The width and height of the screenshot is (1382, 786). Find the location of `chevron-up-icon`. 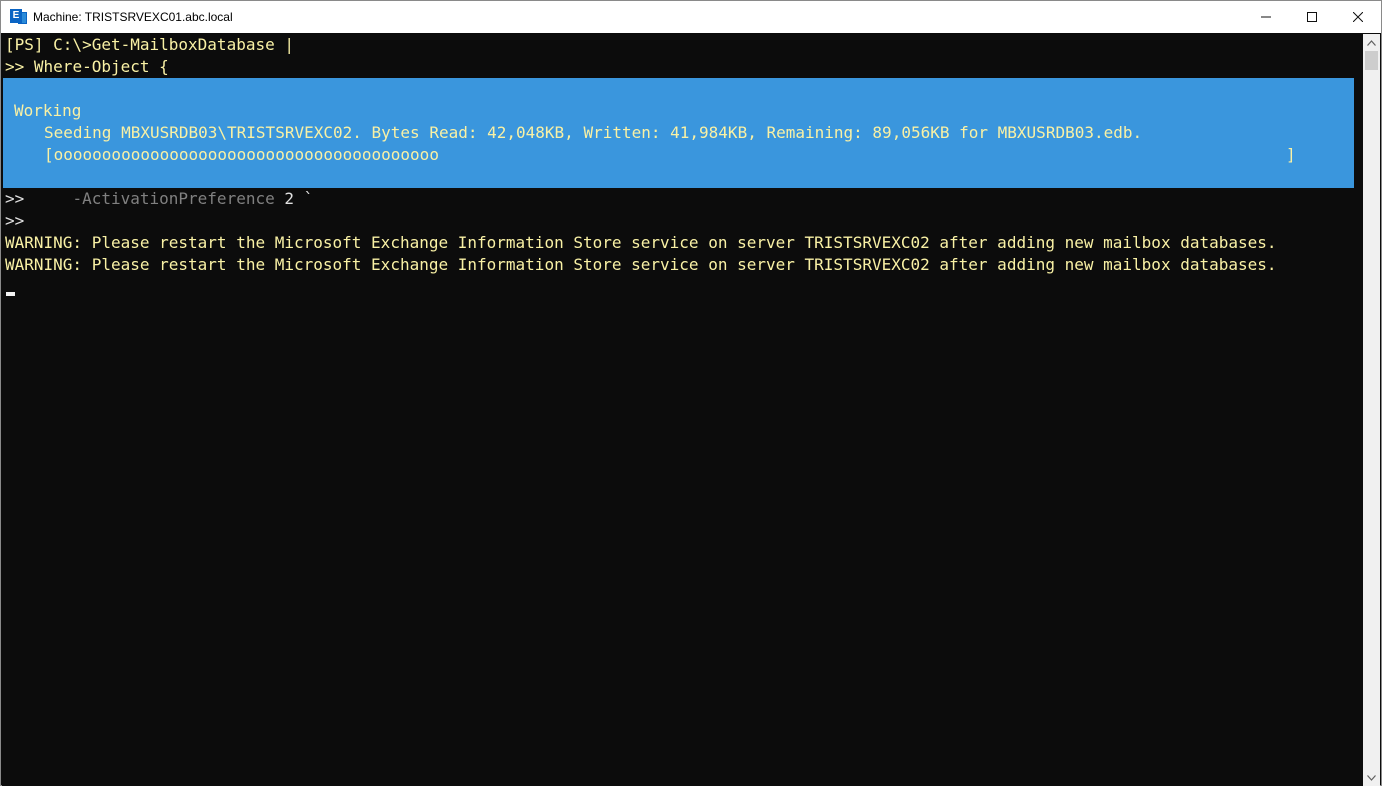

chevron-up-icon is located at coordinates (1371, 42).